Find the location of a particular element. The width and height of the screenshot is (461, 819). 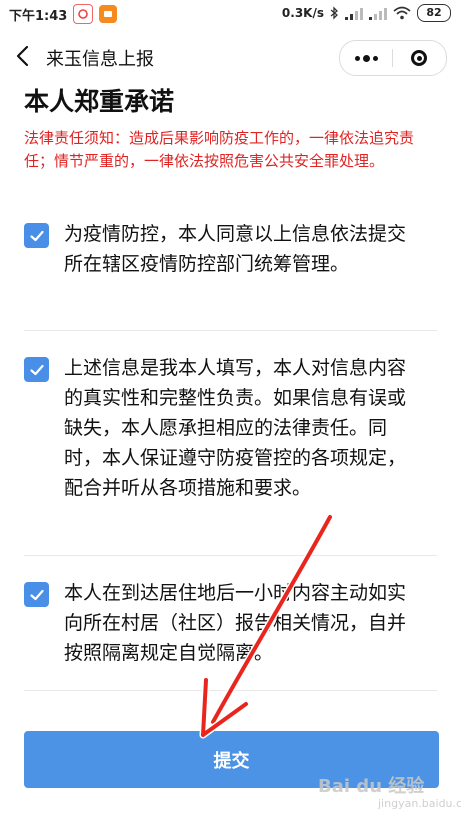

status-bar: 下午1:43 0.3K/s 82 is located at coordinates (230, 13).